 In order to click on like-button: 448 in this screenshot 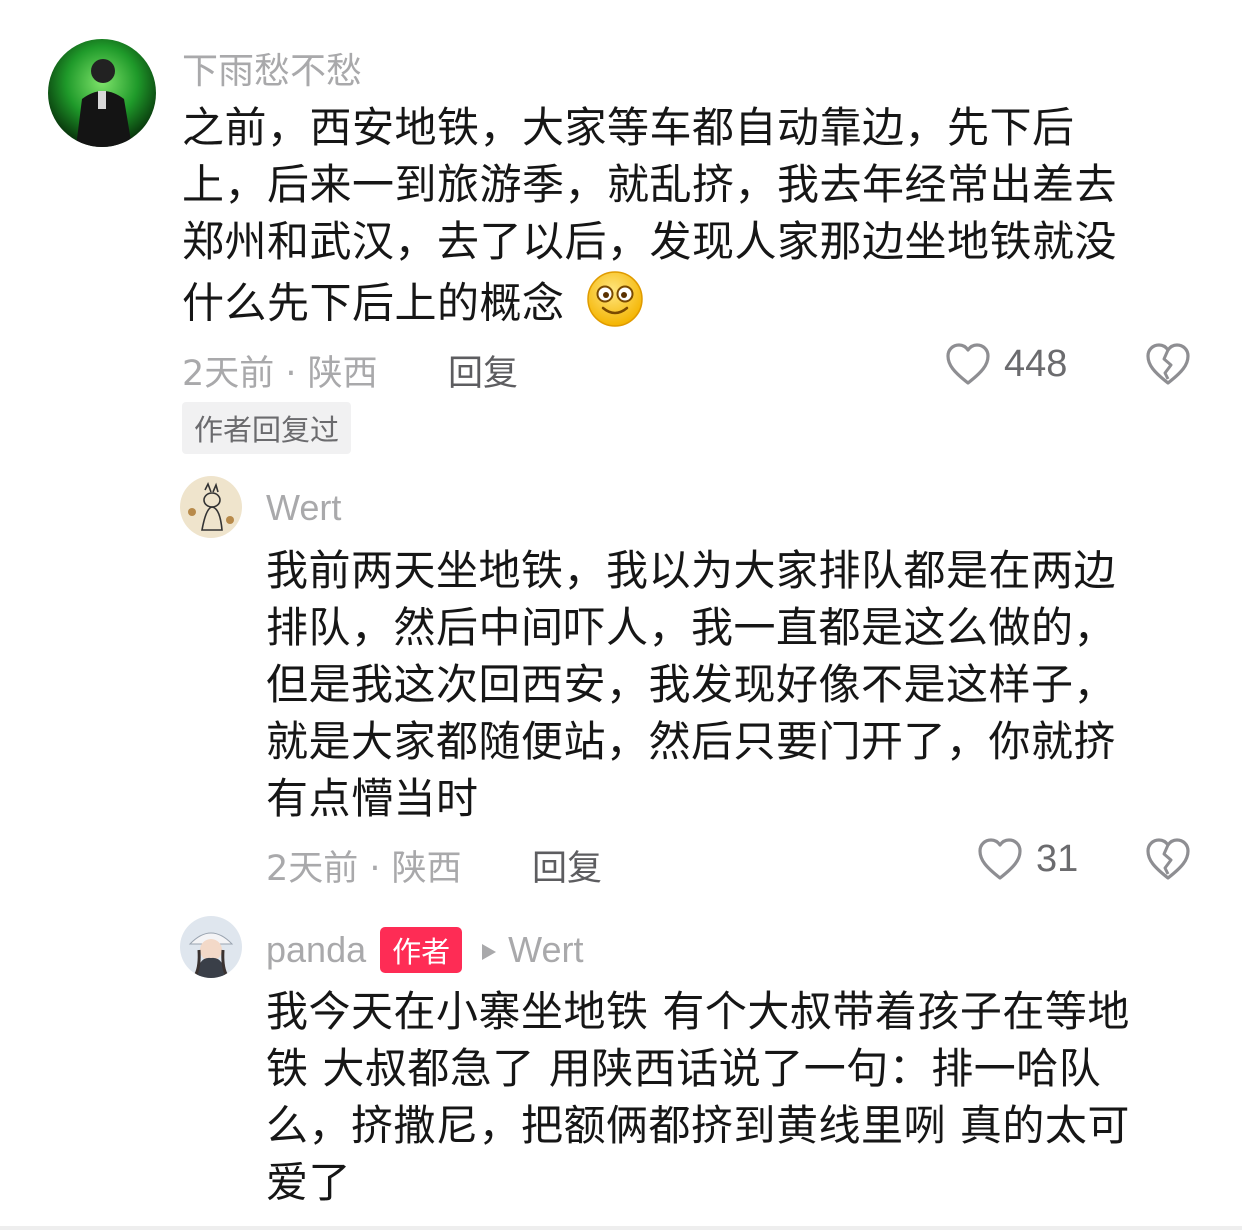, I will do `click(1005, 364)`.